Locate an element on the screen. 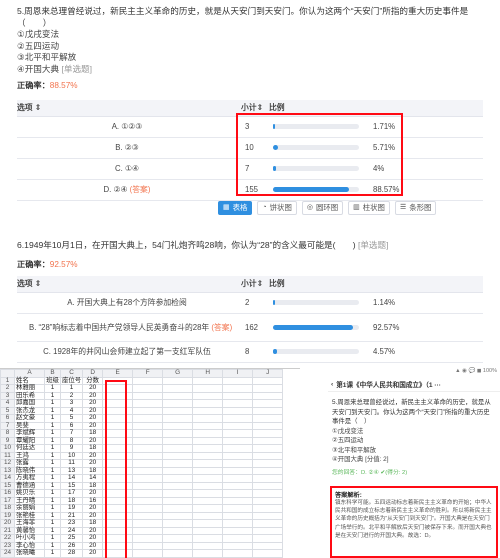 Image resolution: width=500 pixels, height=558 pixels. sheet-cell: 28 is located at coordinates (71, 553).